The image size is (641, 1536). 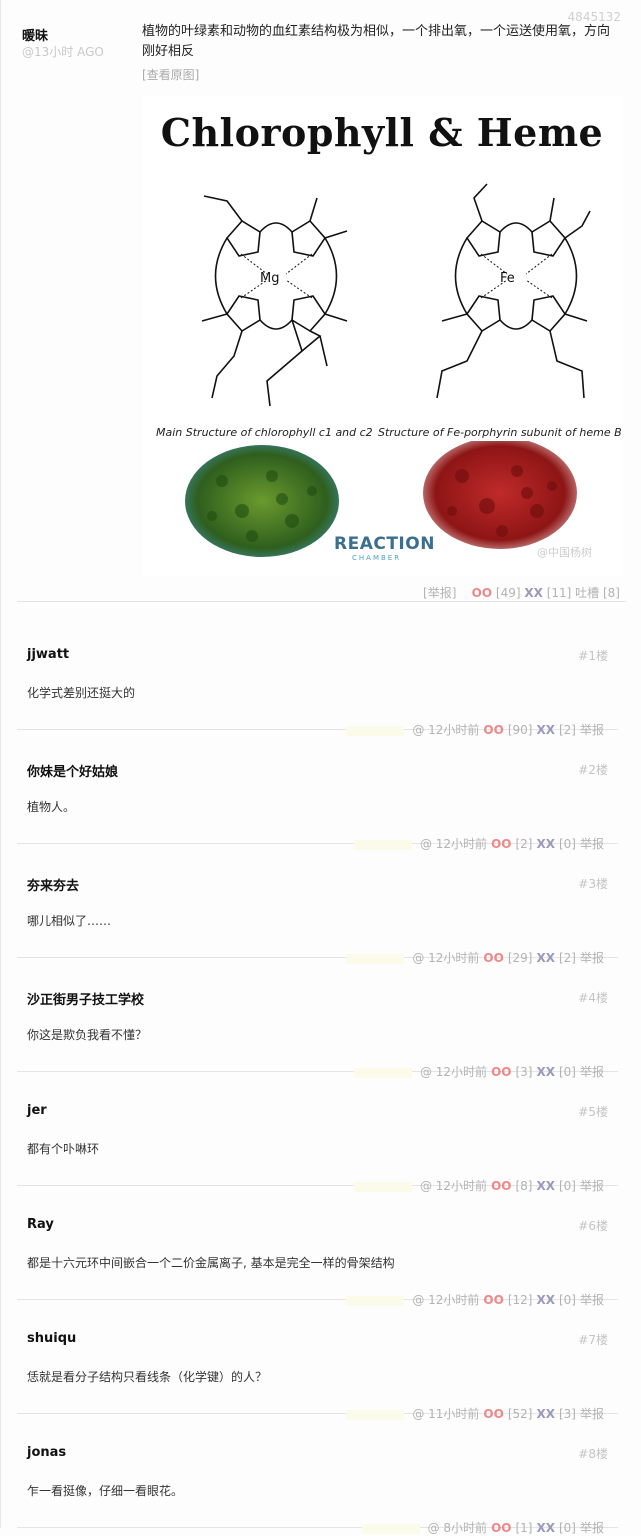 What do you see at coordinates (147, 1377) in the screenshot?
I see `comment-text: 恁就是看分子结构只看线条（化学键）的人？` at bounding box center [147, 1377].